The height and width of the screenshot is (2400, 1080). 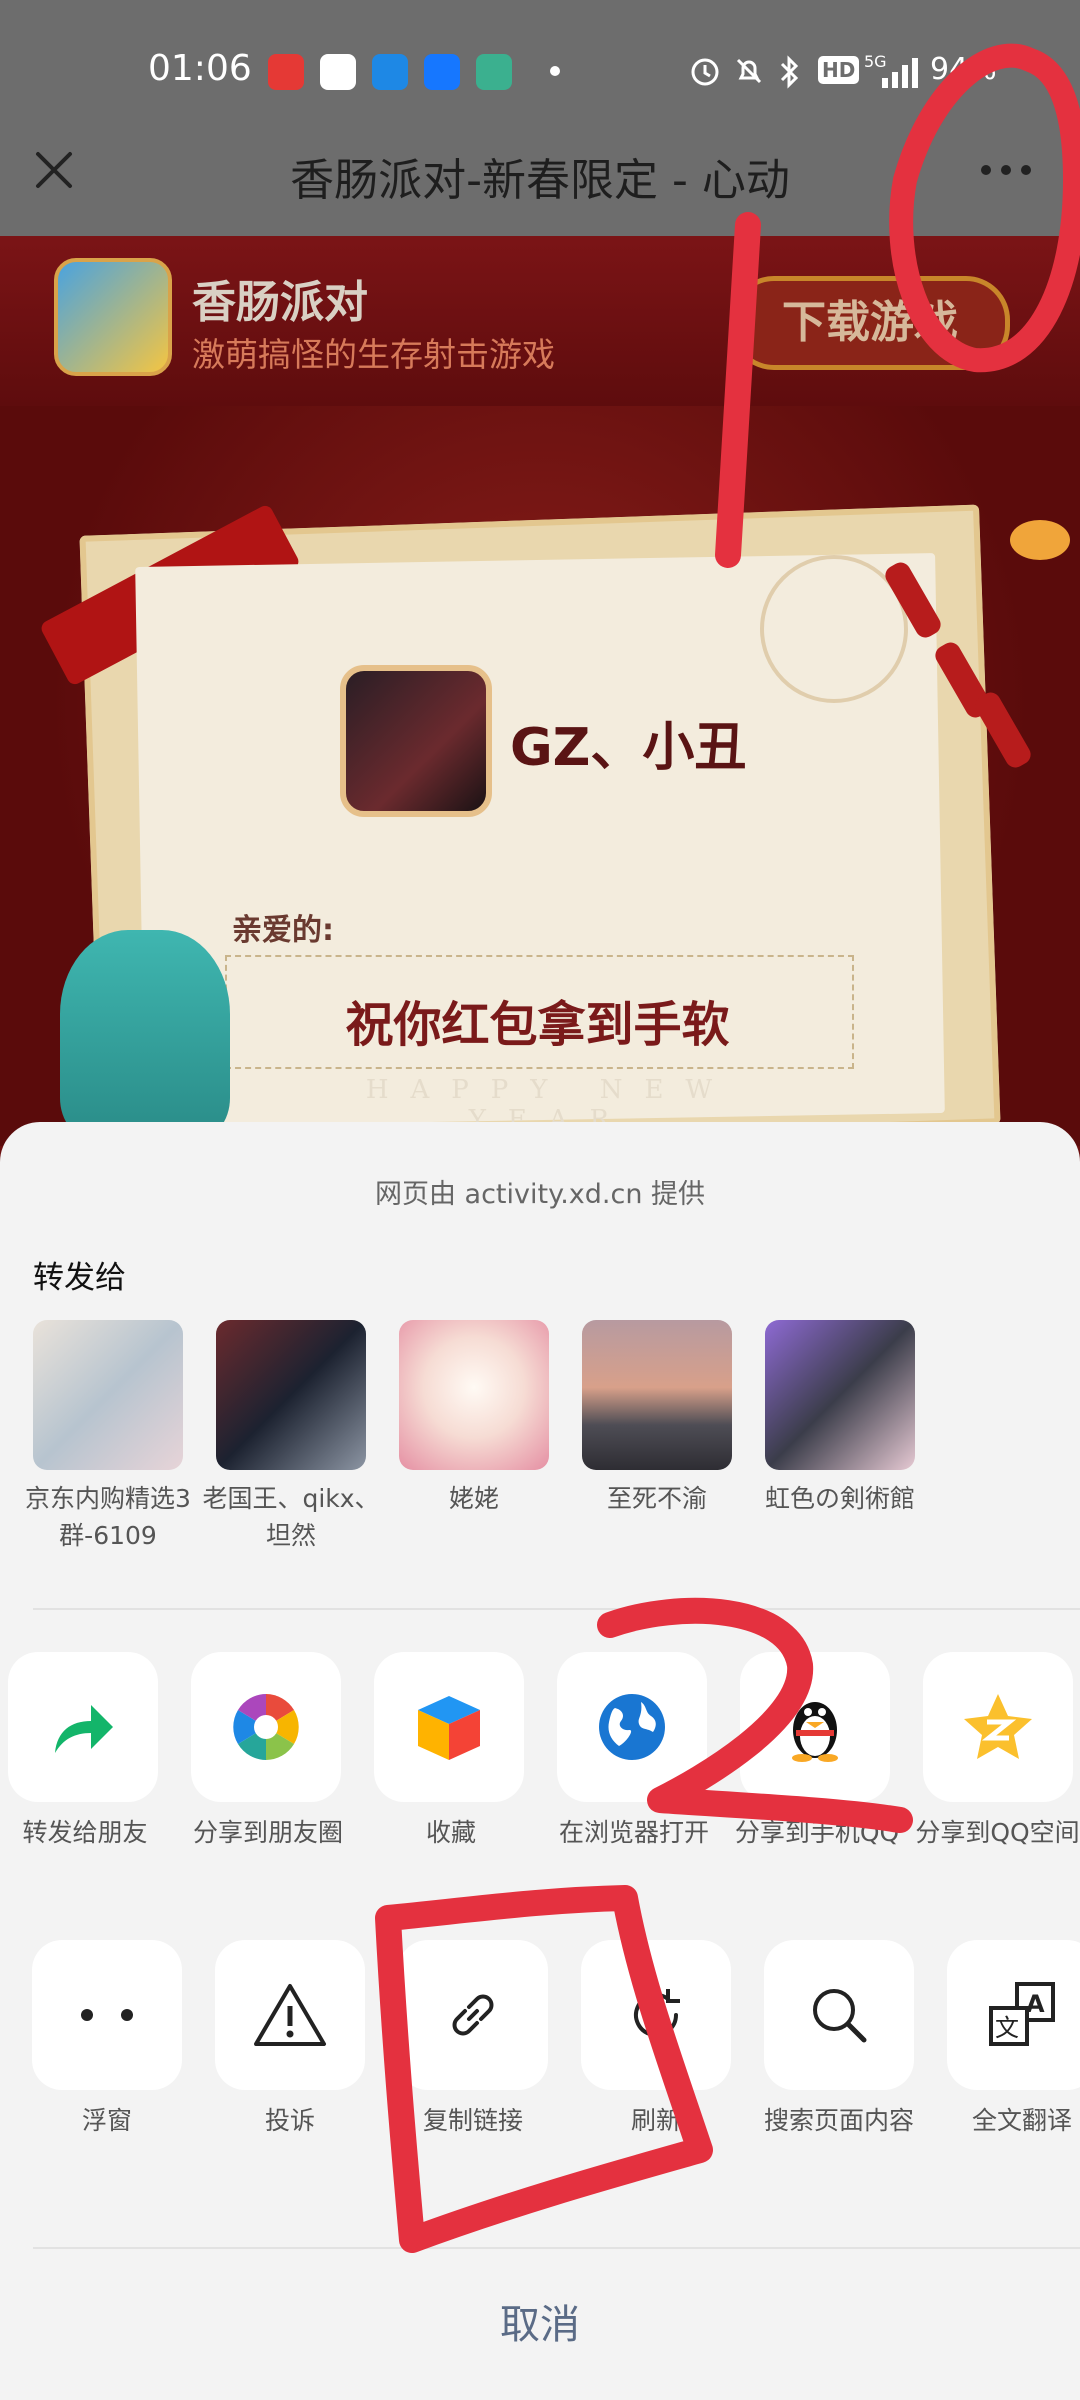 What do you see at coordinates (544, 2069) in the screenshot?
I see `annotation-box` at bounding box center [544, 2069].